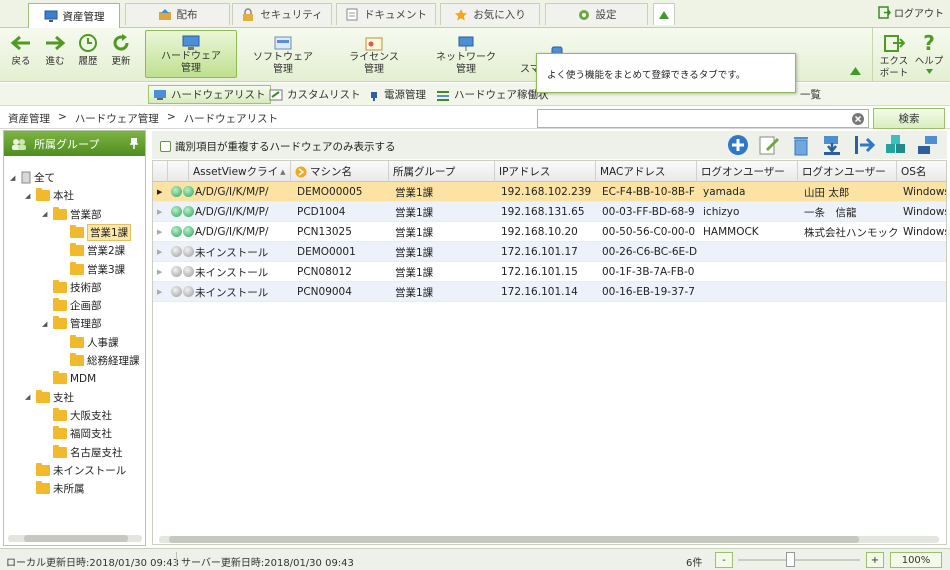 The width and height of the screenshot is (950, 570). Describe the element at coordinates (896, 145) in the screenshot. I see `group-assign-button` at that location.